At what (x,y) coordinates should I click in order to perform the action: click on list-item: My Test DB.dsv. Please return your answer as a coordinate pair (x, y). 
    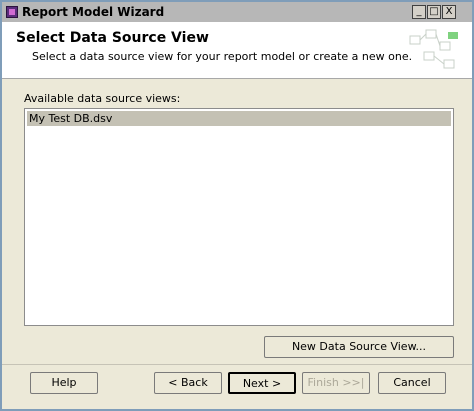
    Looking at the image, I should click on (239, 118).